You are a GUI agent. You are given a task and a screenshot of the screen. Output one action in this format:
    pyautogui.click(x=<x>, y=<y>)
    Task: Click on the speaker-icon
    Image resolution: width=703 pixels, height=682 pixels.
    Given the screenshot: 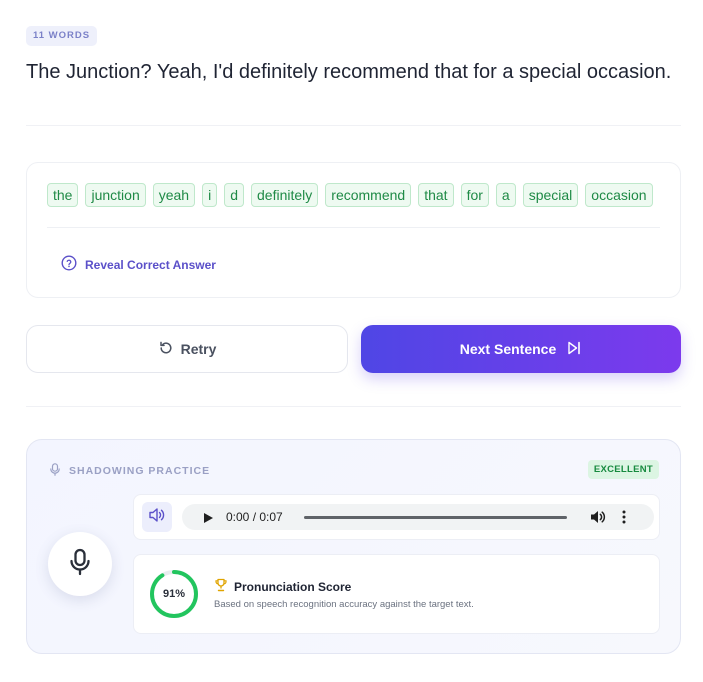 What is the action you would take?
    pyautogui.click(x=157, y=517)
    